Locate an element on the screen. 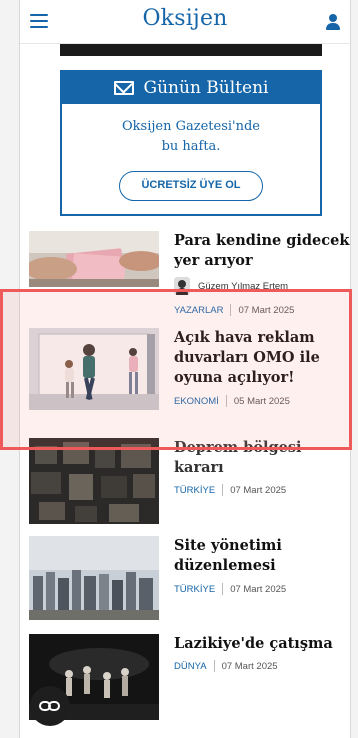 The image size is (358, 738). article-date: 05 Mart 2025 is located at coordinates (261, 401).